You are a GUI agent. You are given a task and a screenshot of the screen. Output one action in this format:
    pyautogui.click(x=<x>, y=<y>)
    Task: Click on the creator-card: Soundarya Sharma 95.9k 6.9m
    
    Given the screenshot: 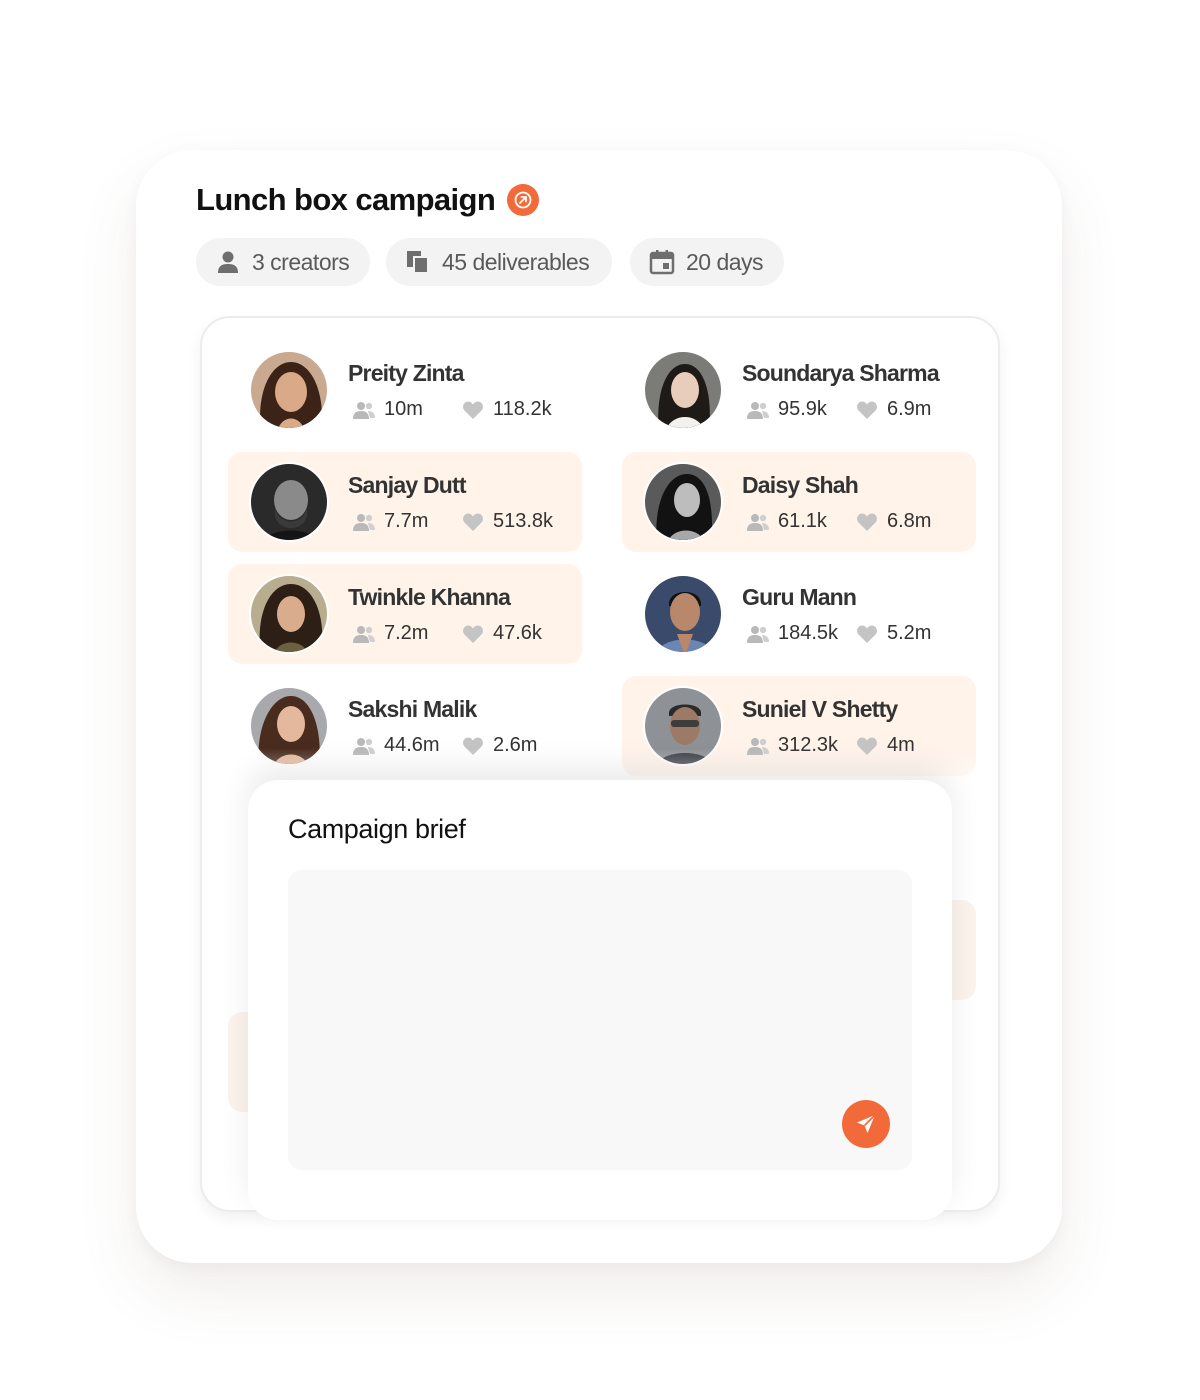 What is the action you would take?
    pyautogui.click(x=799, y=390)
    